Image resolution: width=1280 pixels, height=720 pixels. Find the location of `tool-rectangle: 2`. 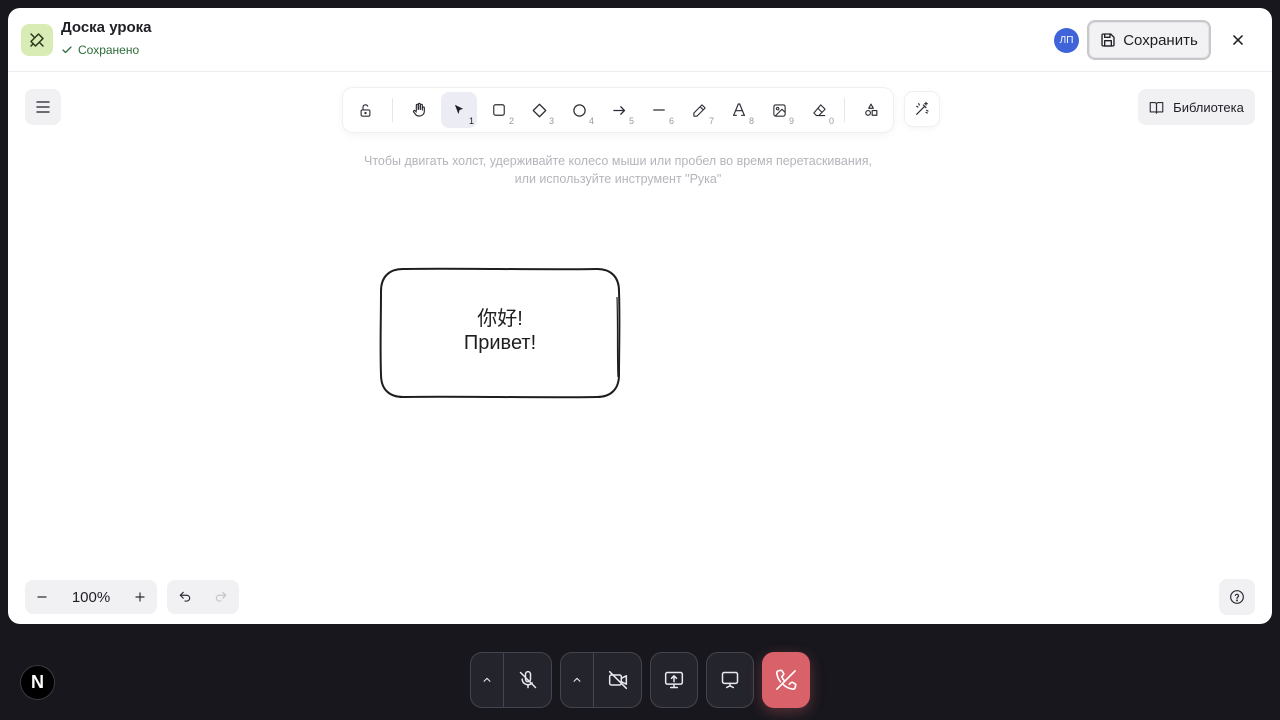

tool-rectangle: 2 is located at coordinates (499, 110).